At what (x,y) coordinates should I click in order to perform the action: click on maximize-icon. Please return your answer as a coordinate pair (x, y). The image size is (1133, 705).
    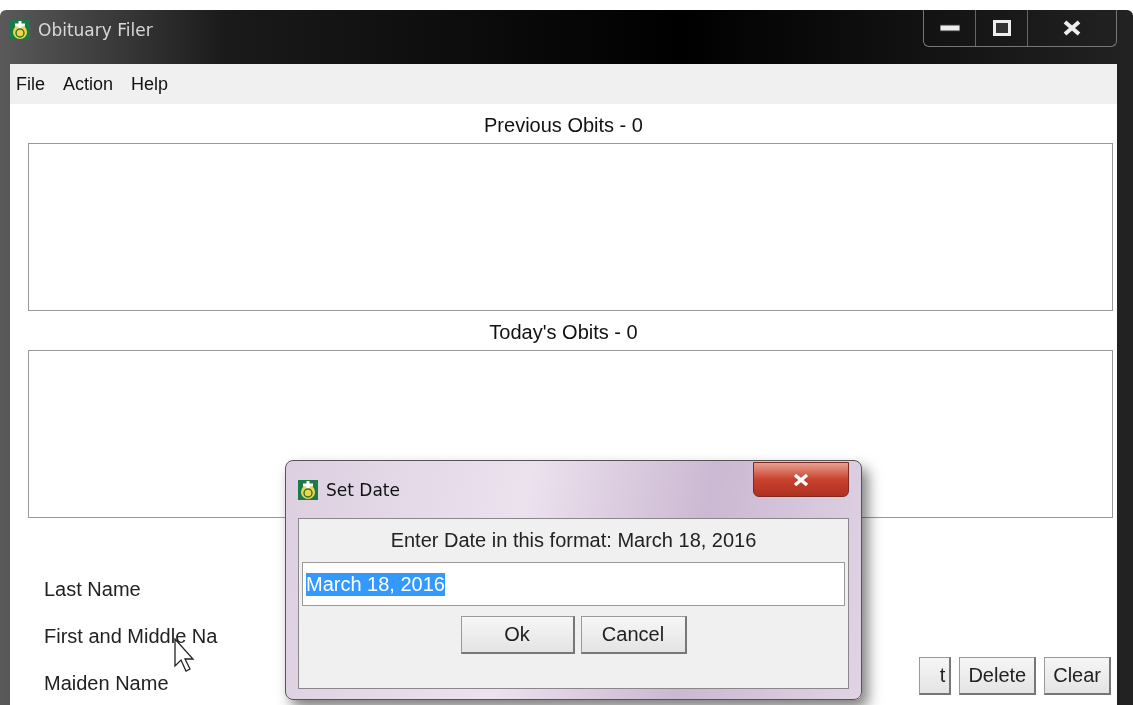
    Looking at the image, I should click on (1001, 28).